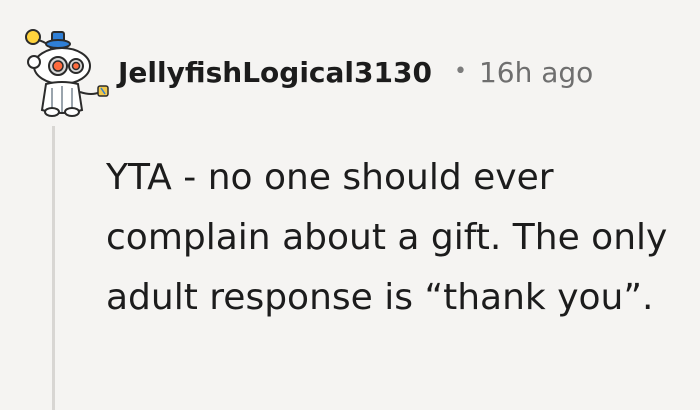 Image resolution: width=700 pixels, height=410 pixels. What do you see at coordinates (275, 72) in the screenshot?
I see `author-username: JellyfishLogical3130` at bounding box center [275, 72].